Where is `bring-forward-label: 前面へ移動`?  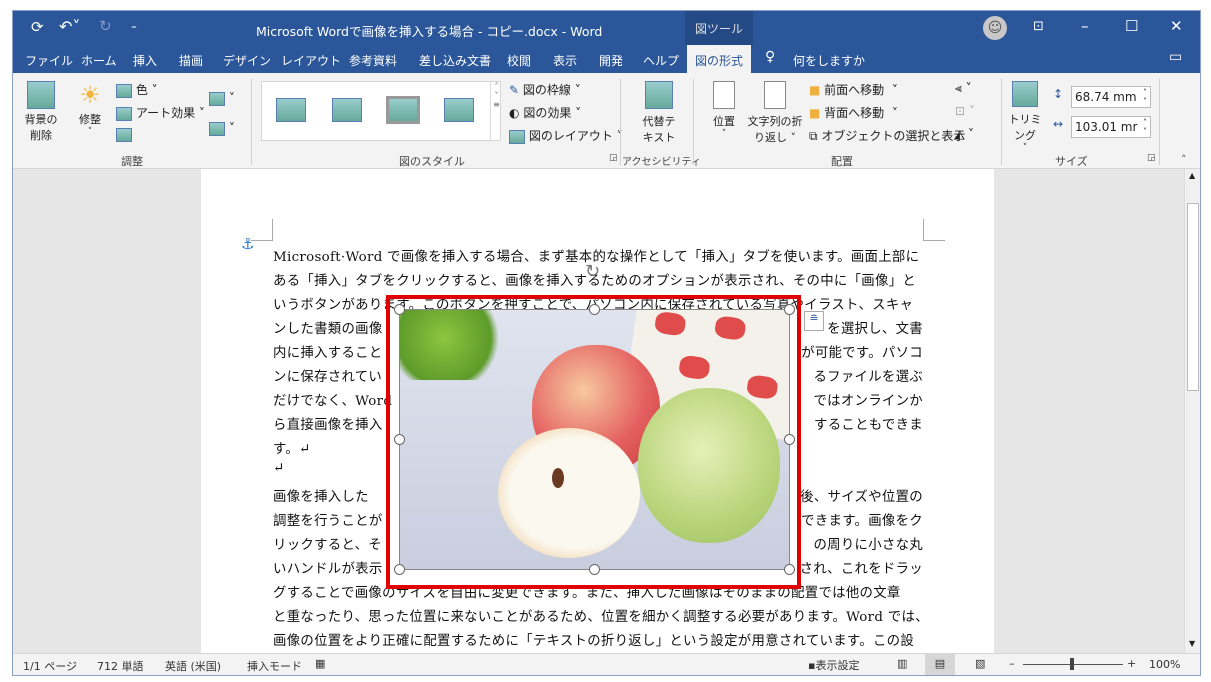
bring-forward-label: 前面へ移動 is located at coordinates (854, 90).